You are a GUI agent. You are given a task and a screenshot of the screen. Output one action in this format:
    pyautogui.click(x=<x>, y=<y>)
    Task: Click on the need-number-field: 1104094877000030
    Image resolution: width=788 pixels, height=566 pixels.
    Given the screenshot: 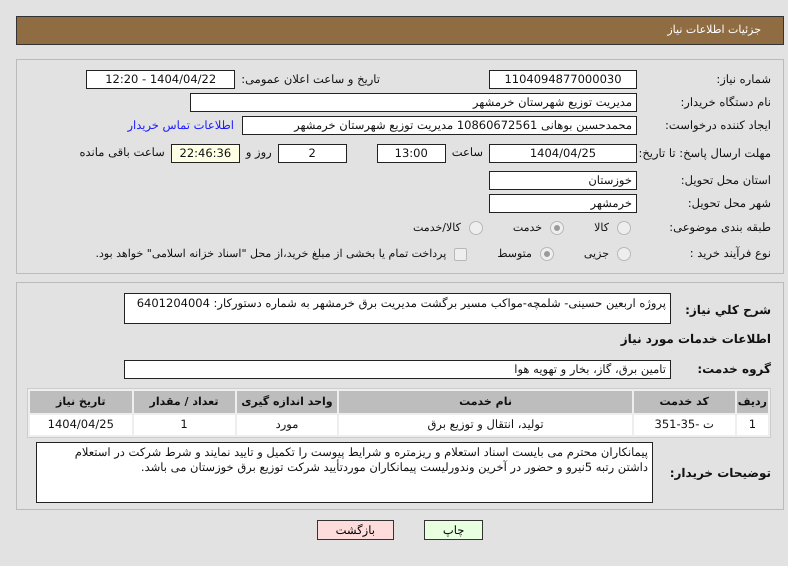 What is the action you would take?
    pyautogui.click(x=563, y=79)
    